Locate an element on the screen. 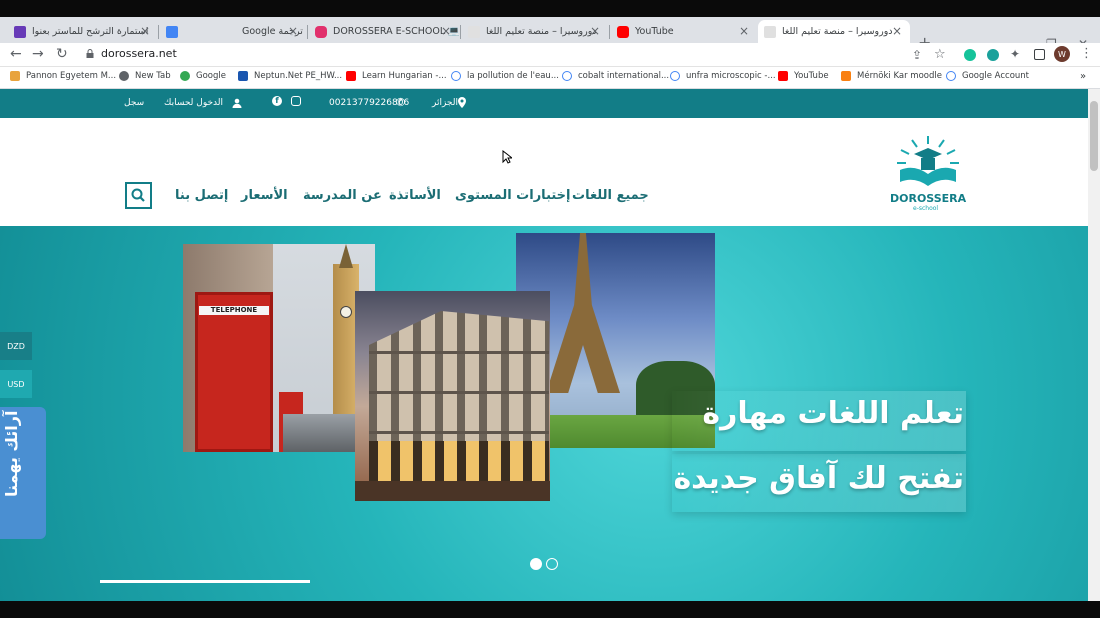 This screenshot has width=1100, height=618. bookmark-item: New Tab is located at coordinates (145, 76).